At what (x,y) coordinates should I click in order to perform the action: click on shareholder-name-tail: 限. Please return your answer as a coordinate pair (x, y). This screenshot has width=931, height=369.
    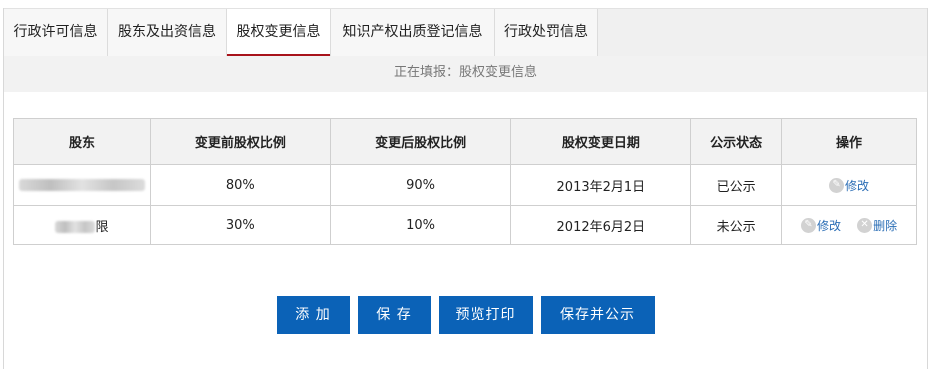
    Looking at the image, I should click on (102, 227).